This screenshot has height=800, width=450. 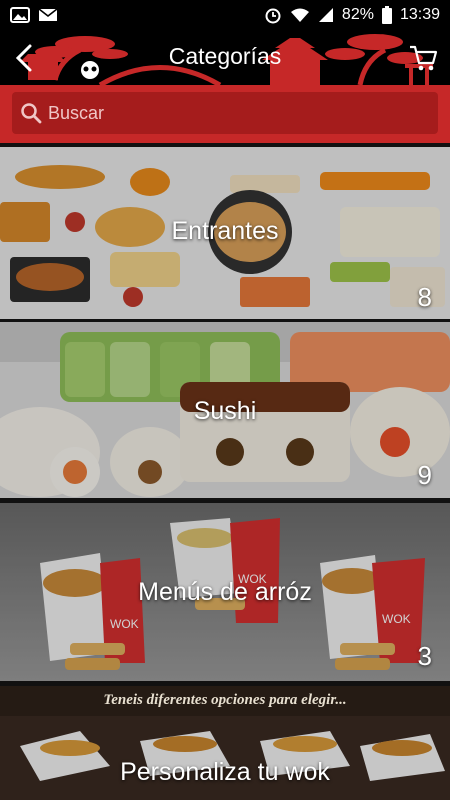 I want to click on image-icon, so click(x=20, y=15).